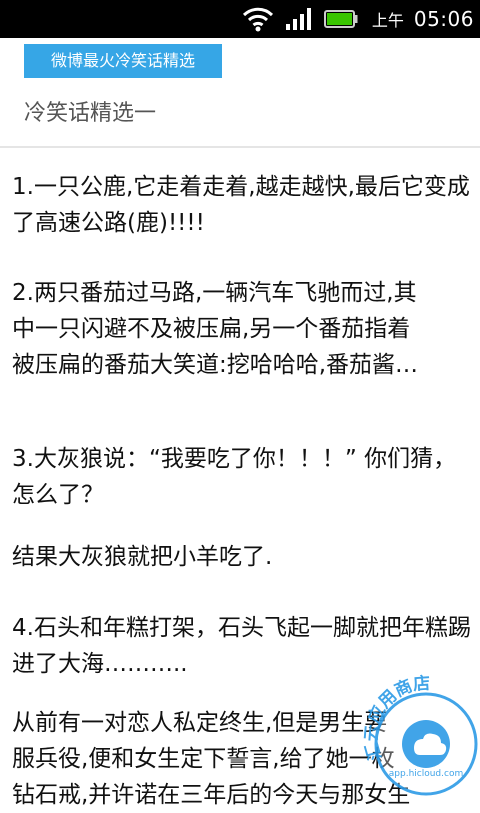 The image size is (480, 813). What do you see at coordinates (214, 293) in the screenshot?
I see `joke-2-line-1: 2.两只番茄过马路,一辆汽车飞驰而过,其` at bounding box center [214, 293].